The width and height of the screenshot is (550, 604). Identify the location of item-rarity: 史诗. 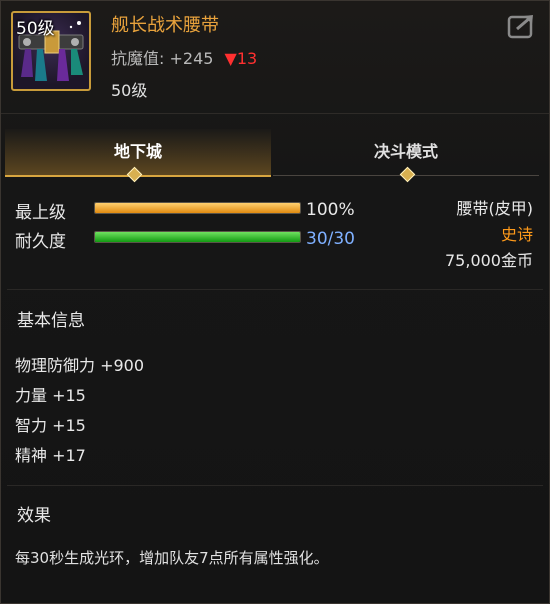
(516, 234).